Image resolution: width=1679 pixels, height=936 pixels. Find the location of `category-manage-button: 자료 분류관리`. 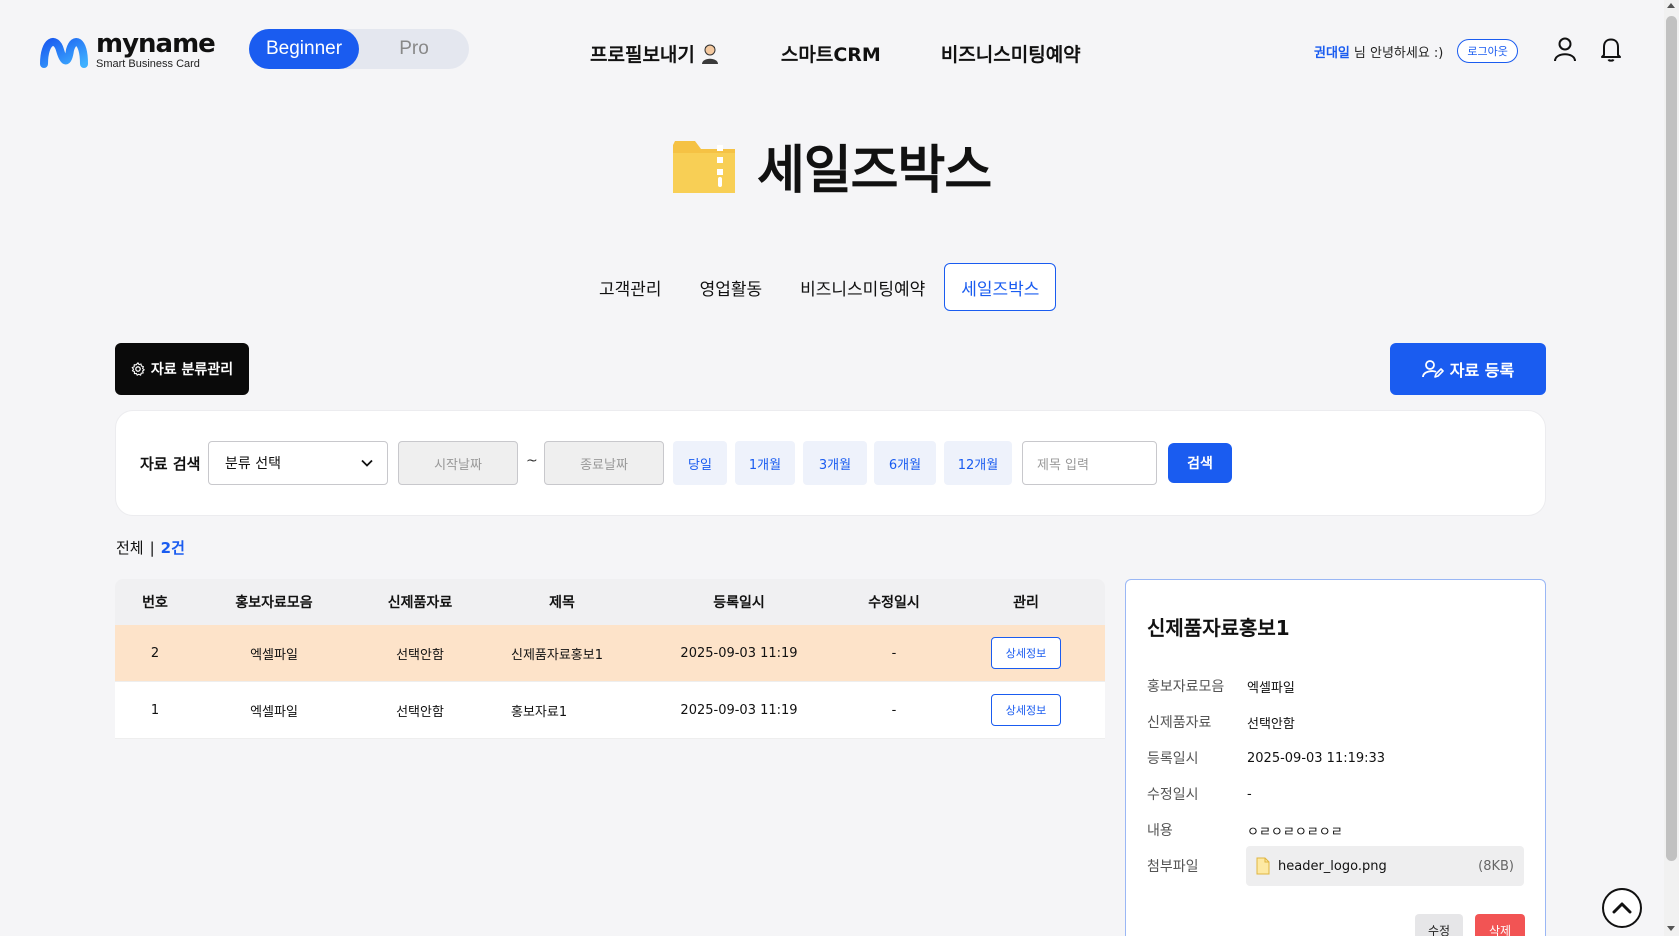

category-manage-button: 자료 분류관리 is located at coordinates (182, 369).